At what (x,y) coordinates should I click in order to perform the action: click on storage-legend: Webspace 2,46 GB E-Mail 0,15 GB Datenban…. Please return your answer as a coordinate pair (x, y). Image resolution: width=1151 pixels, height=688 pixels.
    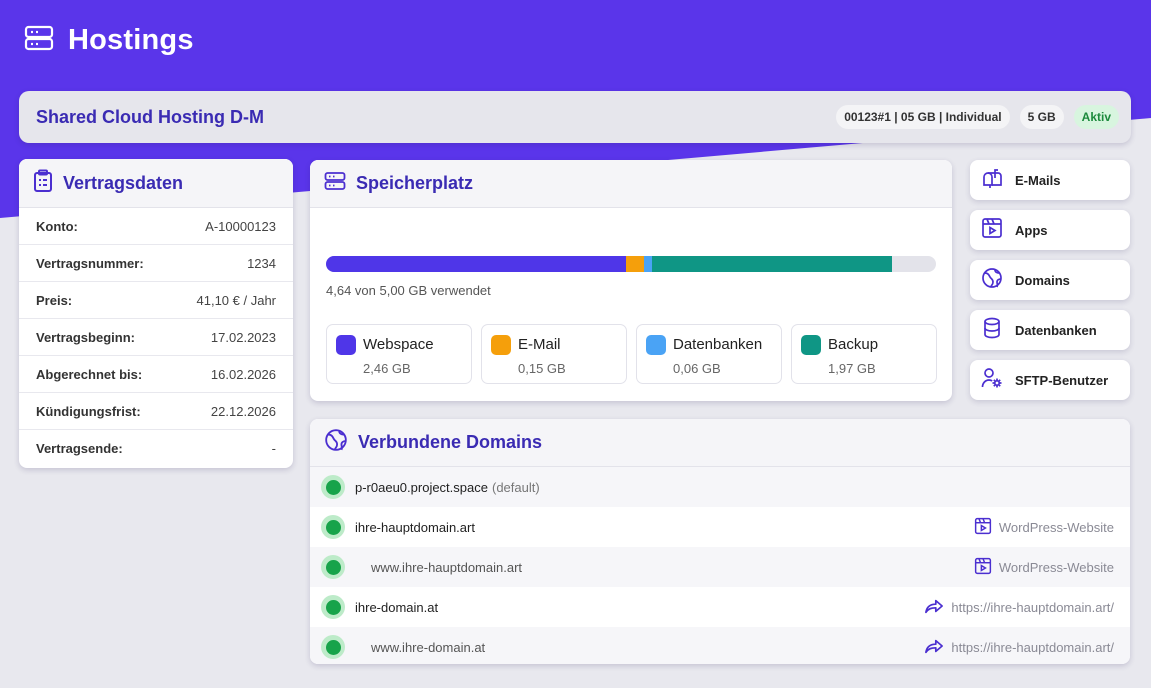
    Looking at the image, I should click on (631, 354).